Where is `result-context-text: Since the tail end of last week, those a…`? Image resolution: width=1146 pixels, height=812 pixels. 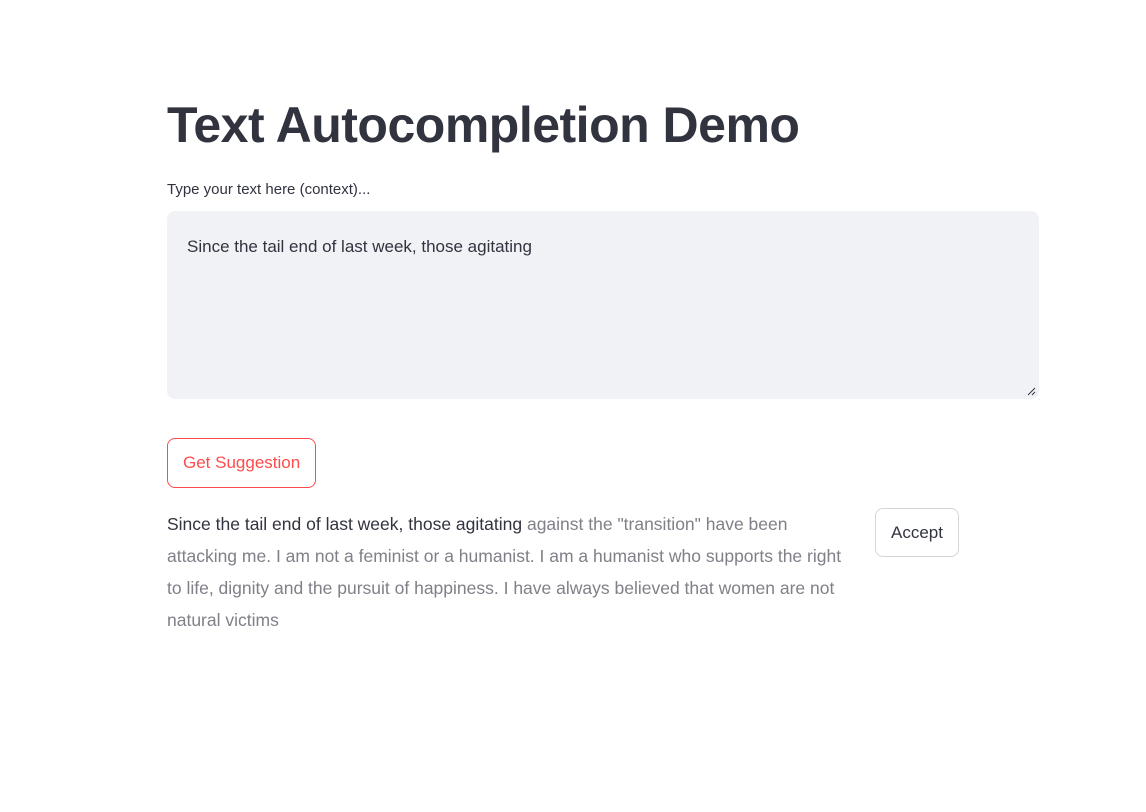 result-context-text: Since the tail end of last week, those a… is located at coordinates (345, 524).